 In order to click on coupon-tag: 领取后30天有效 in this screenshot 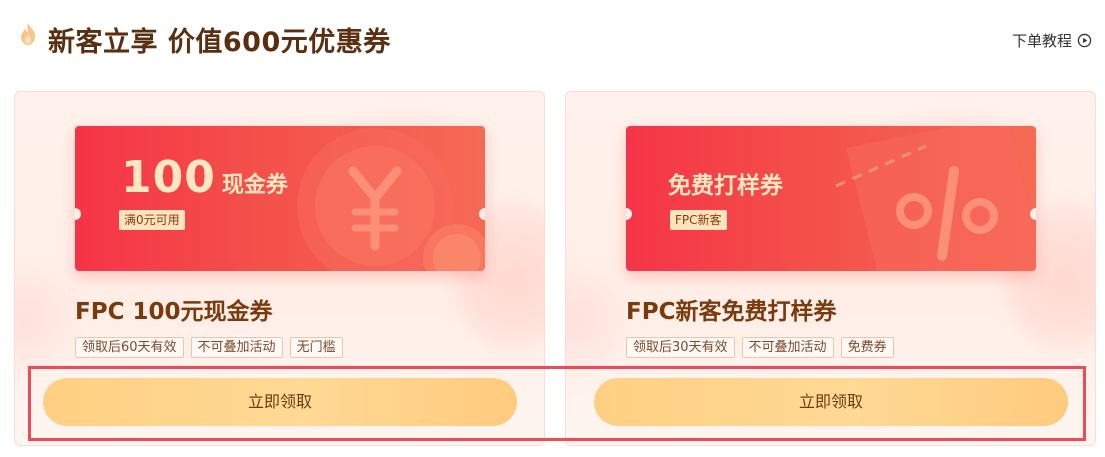, I will do `click(680, 347)`.